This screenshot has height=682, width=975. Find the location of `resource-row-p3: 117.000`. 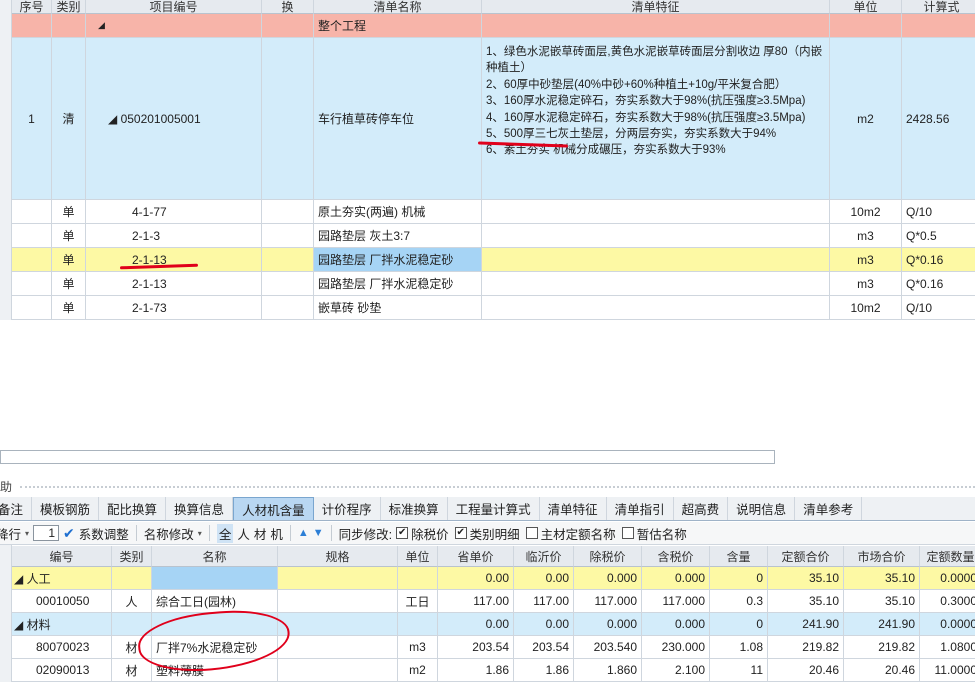

resource-row-p3: 117.000 is located at coordinates (608, 601).